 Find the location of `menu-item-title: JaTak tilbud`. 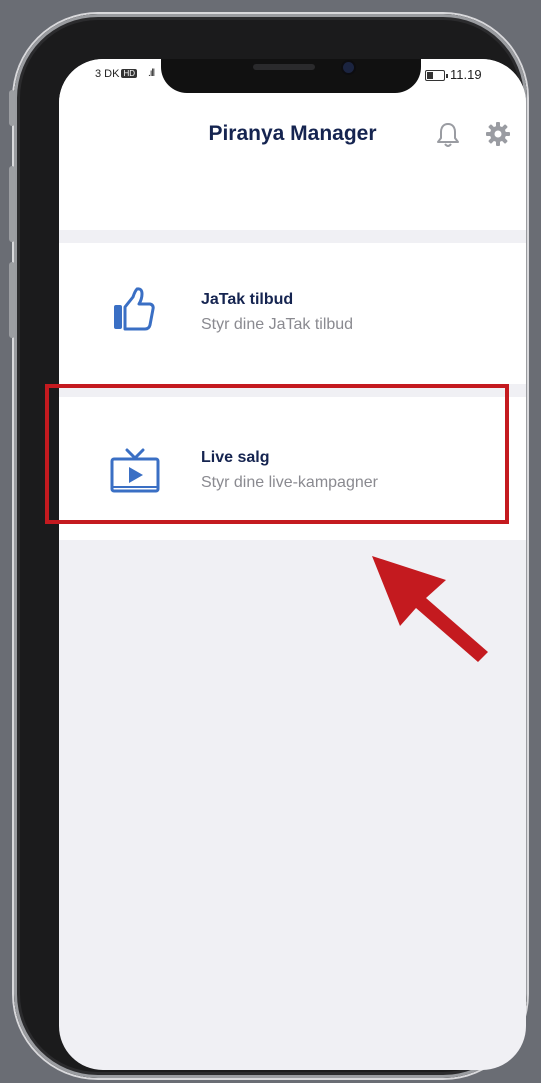

menu-item-title: JaTak tilbud is located at coordinates (247, 299).